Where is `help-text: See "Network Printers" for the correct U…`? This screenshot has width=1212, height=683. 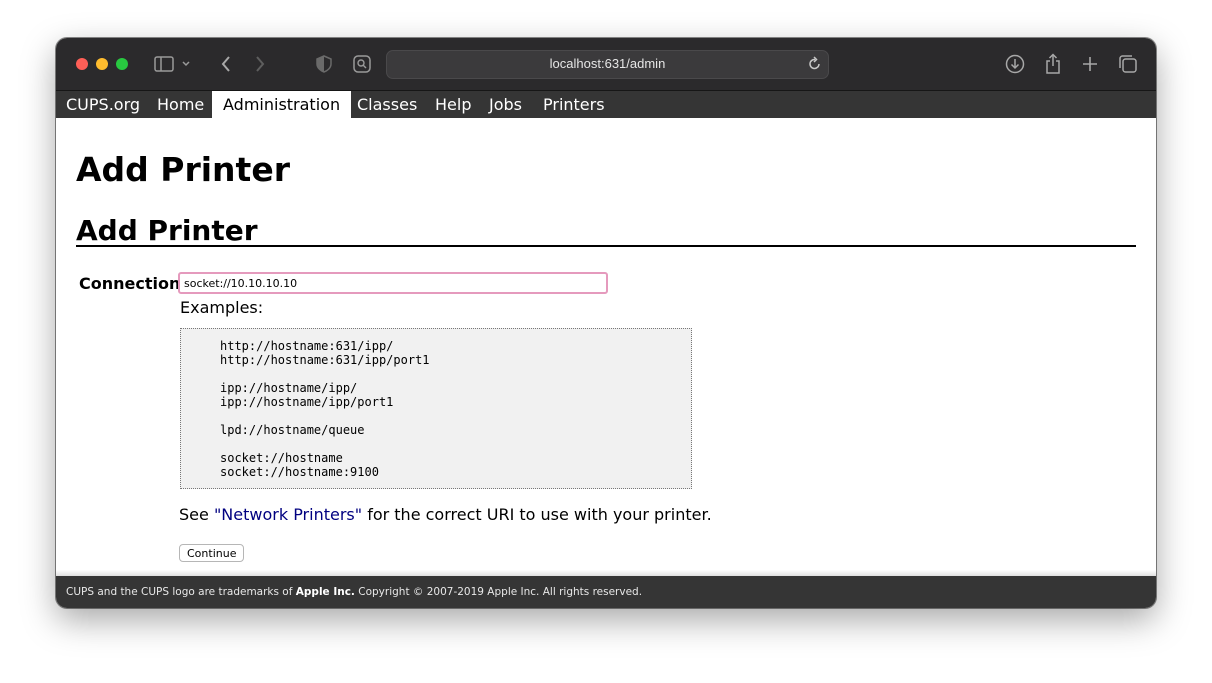 help-text: See "Network Printers" for the correct U… is located at coordinates (445, 514).